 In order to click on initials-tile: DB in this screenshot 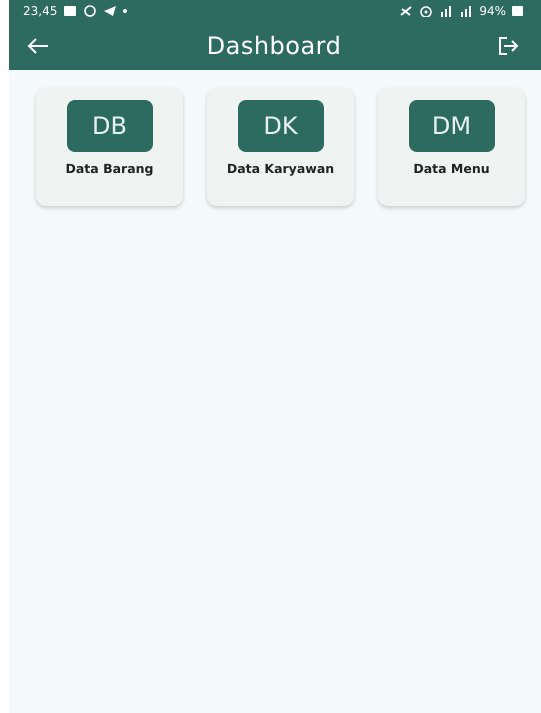, I will do `click(109, 126)`.